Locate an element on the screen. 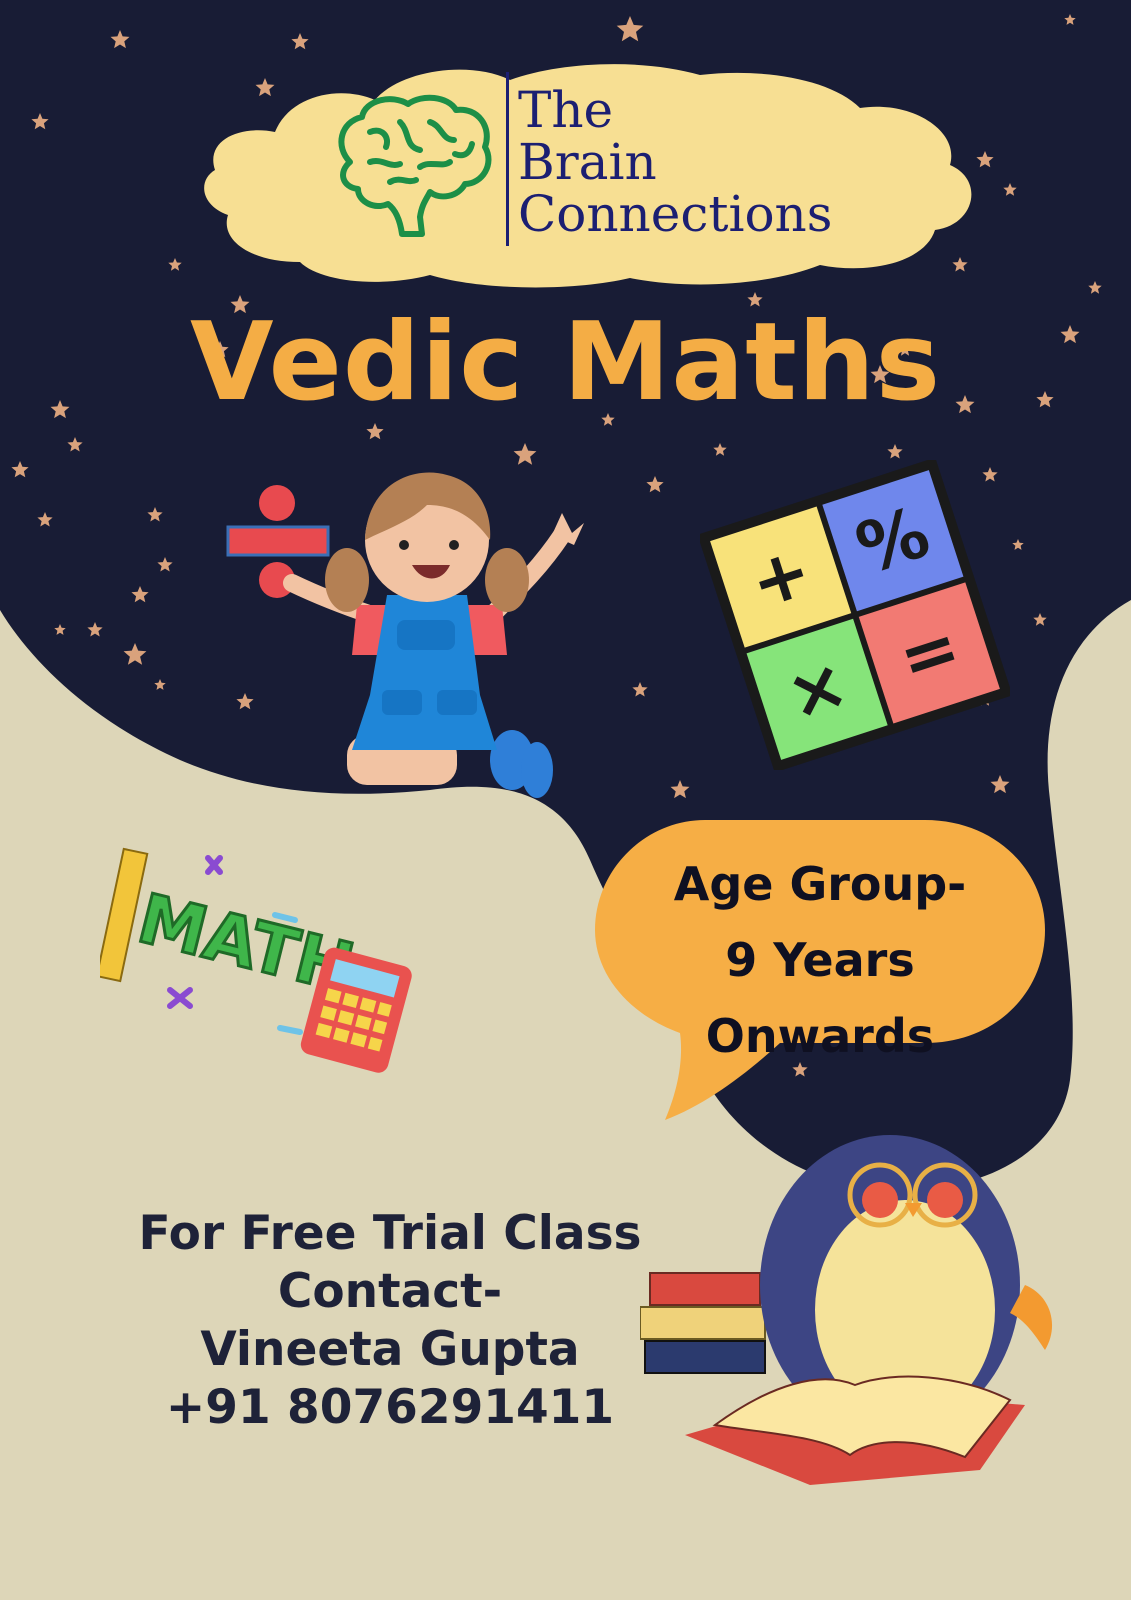 The height and width of the screenshot is (1600, 1131). brand-line-brain: Brain is located at coordinates (587, 162).